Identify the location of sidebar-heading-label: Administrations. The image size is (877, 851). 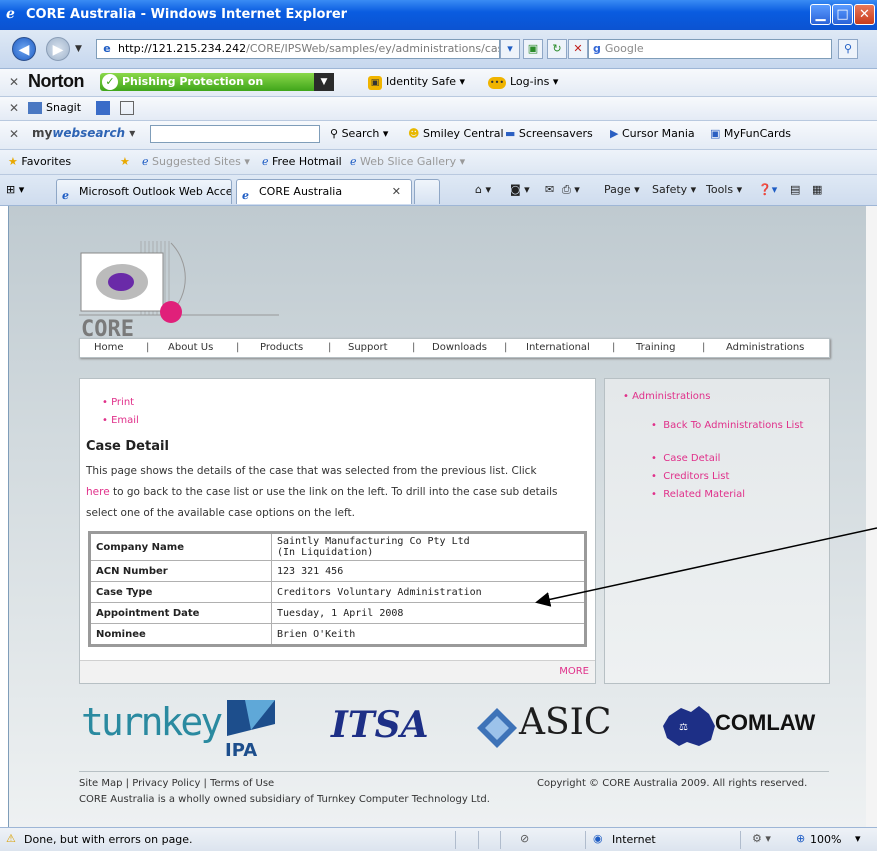
(671, 396).